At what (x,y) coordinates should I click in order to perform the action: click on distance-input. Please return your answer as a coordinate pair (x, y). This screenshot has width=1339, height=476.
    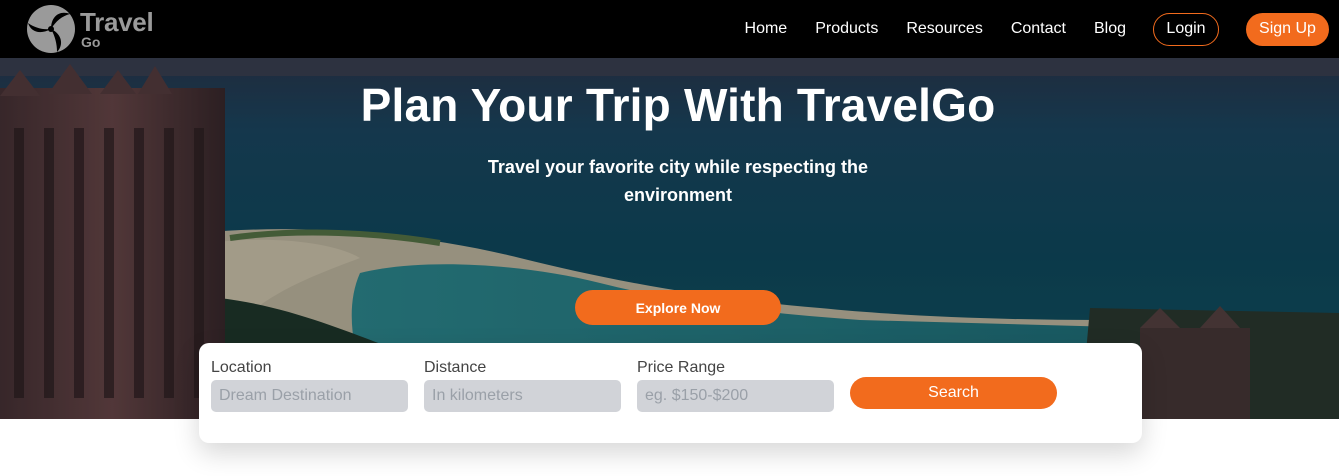
    Looking at the image, I should click on (522, 396).